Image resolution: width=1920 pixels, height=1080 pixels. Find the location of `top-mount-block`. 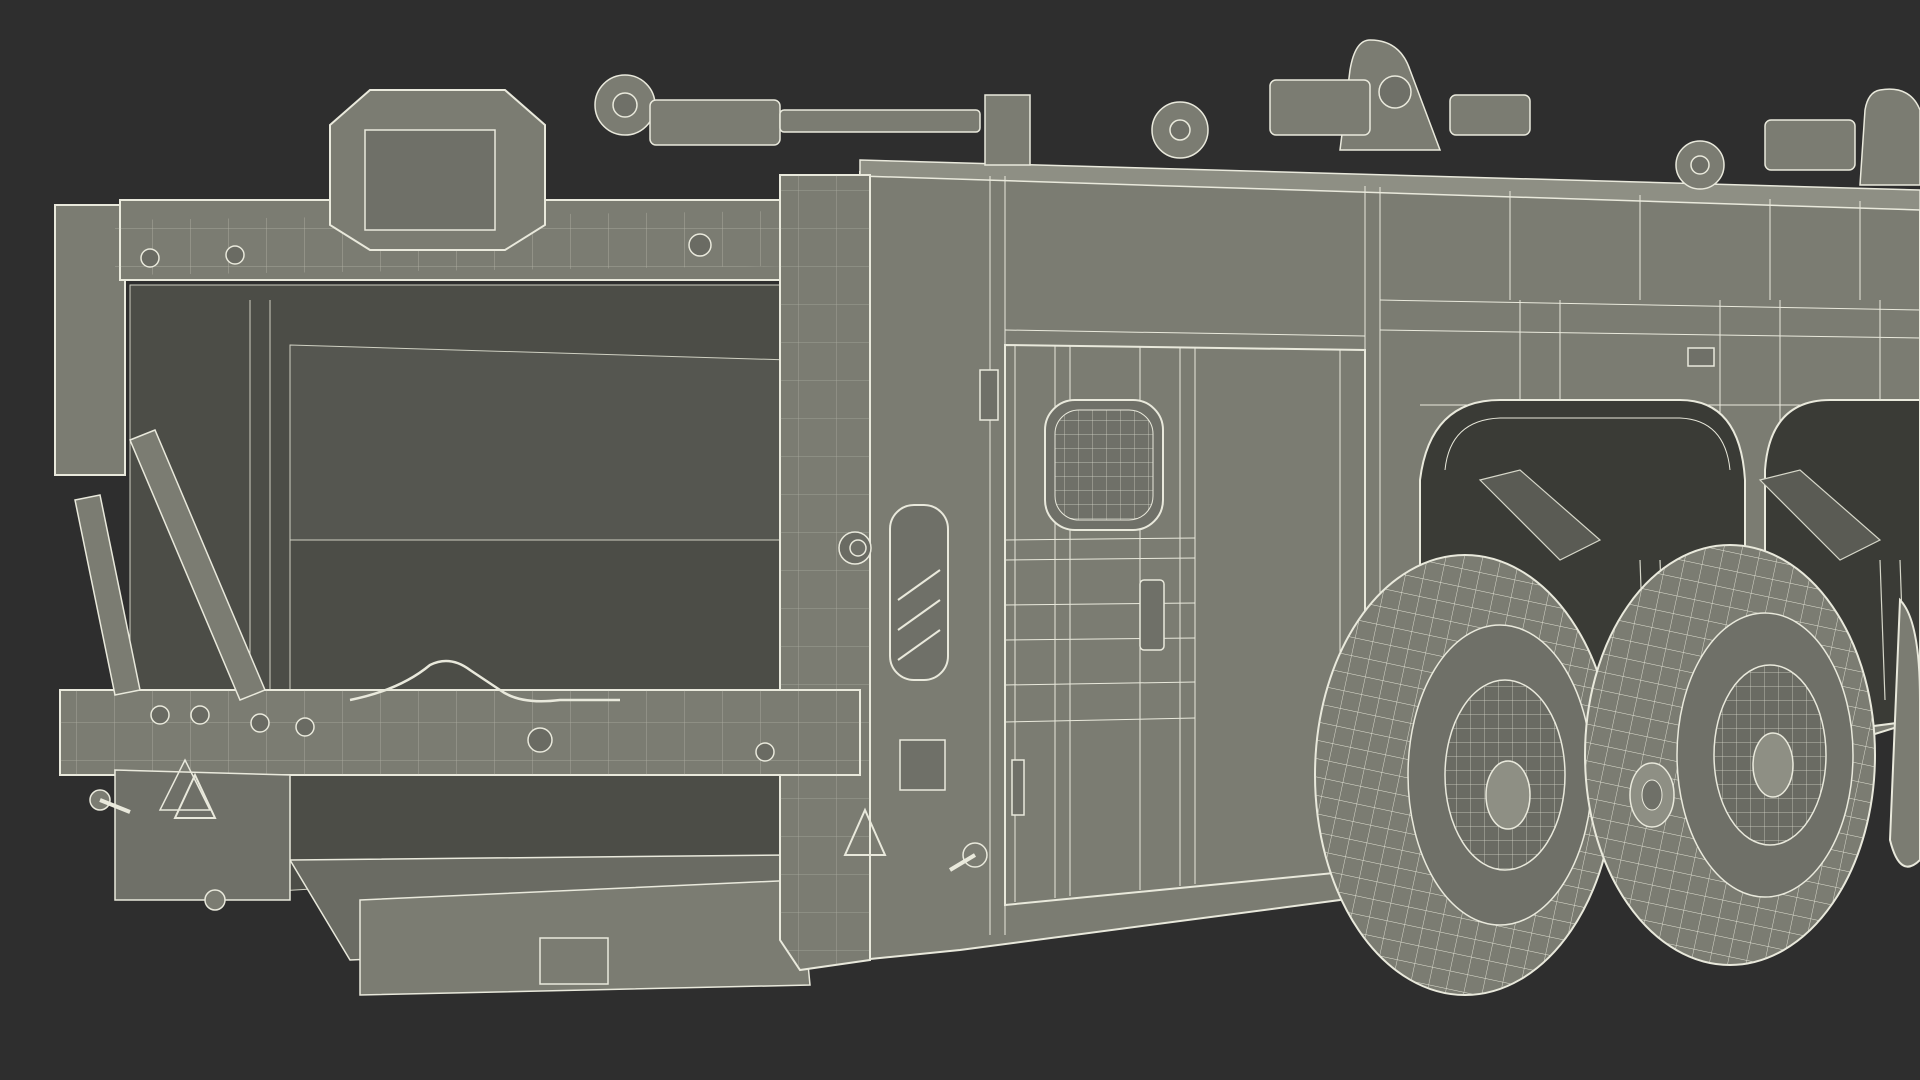

top-mount-block is located at coordinates (437, 170).